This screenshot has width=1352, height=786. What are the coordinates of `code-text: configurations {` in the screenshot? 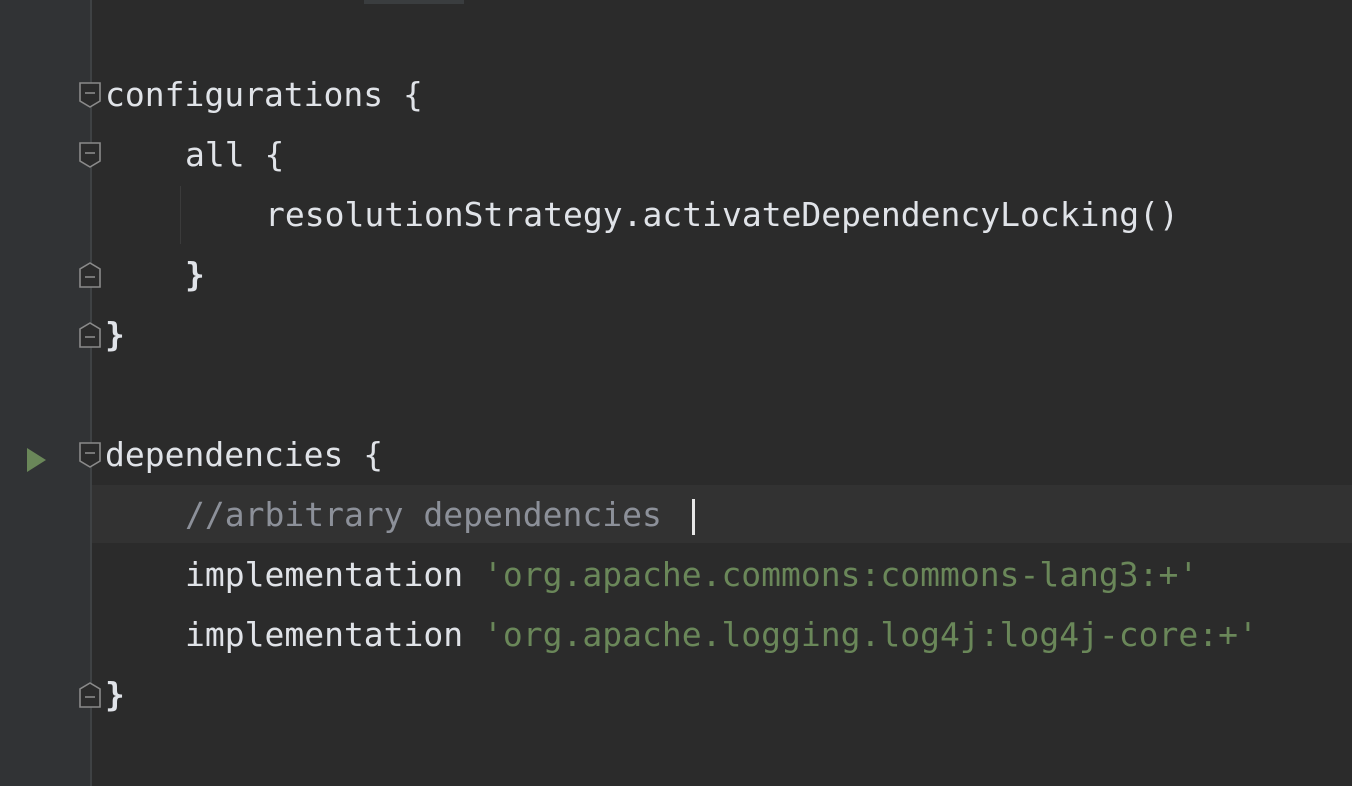 It's located at (264, 94).